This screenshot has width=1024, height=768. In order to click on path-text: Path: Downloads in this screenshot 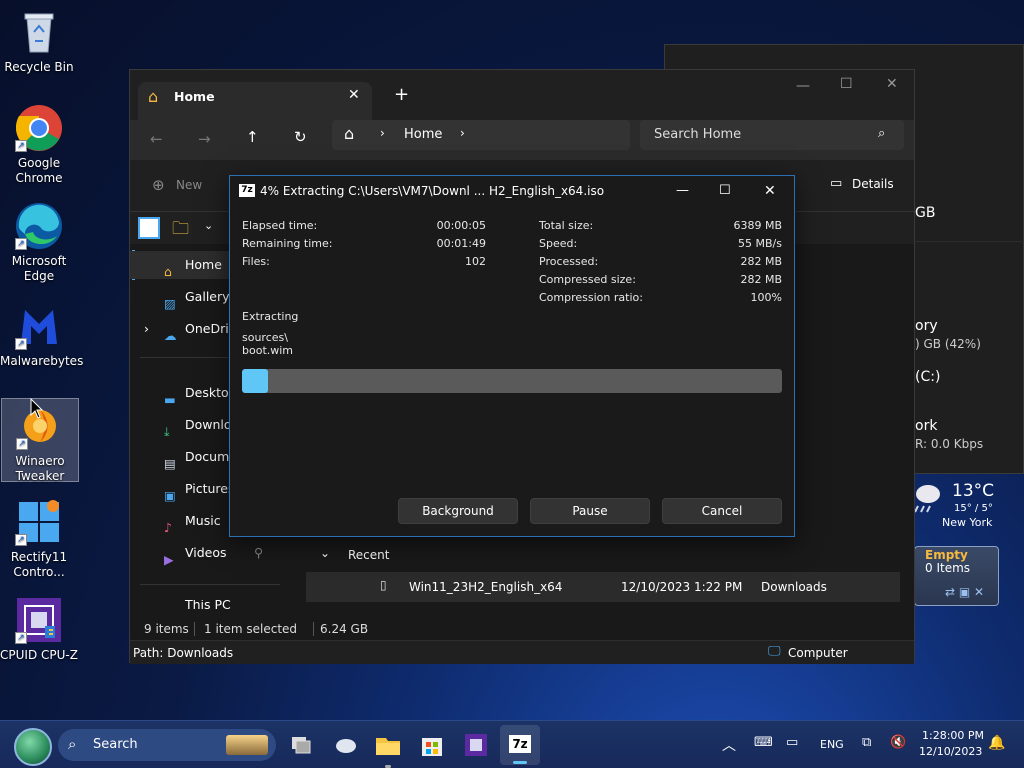, I will do `click(183, 653)`.